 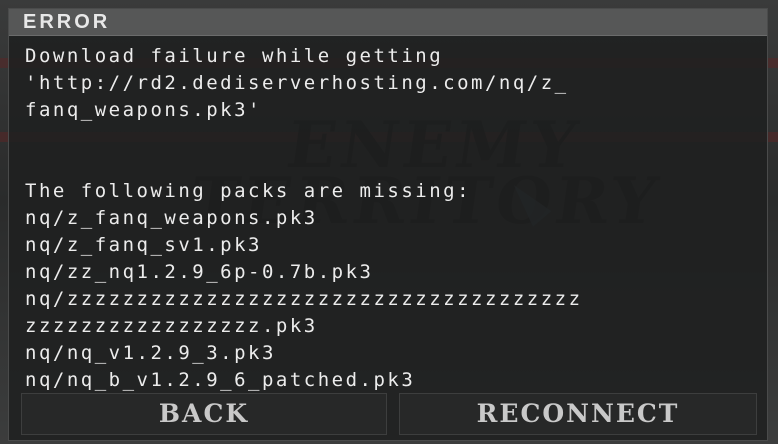 I want to click on reconnect-button: RECONNECT, so click(x=578, y=414).